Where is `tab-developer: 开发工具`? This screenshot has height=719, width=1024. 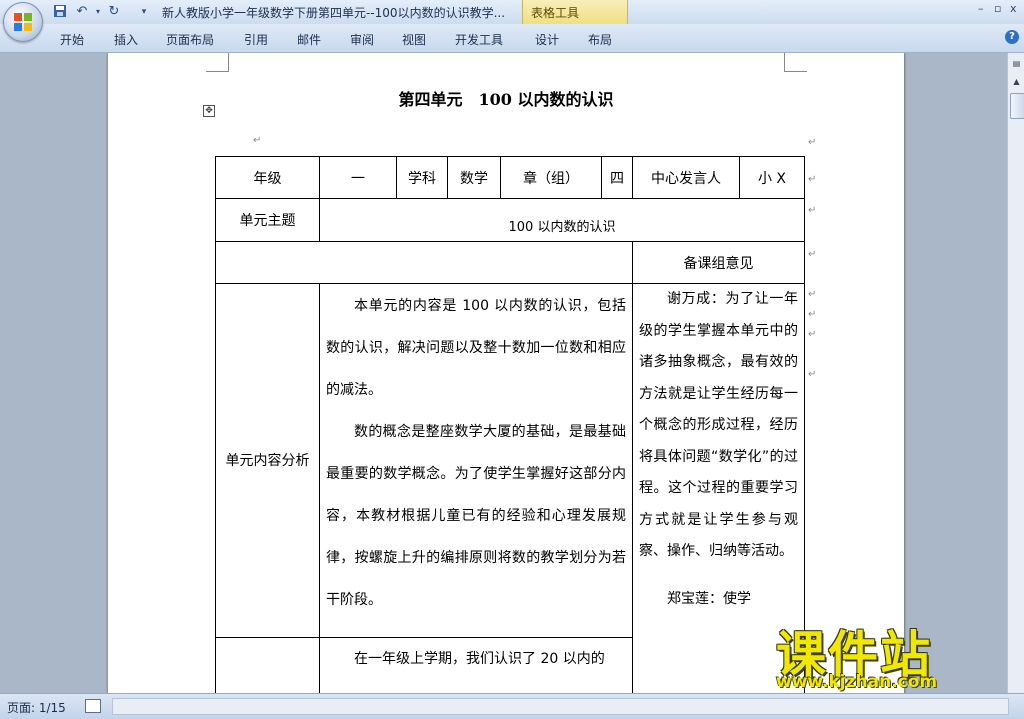 tab-developer: 开发工具 is located at coordinates (479, 39).